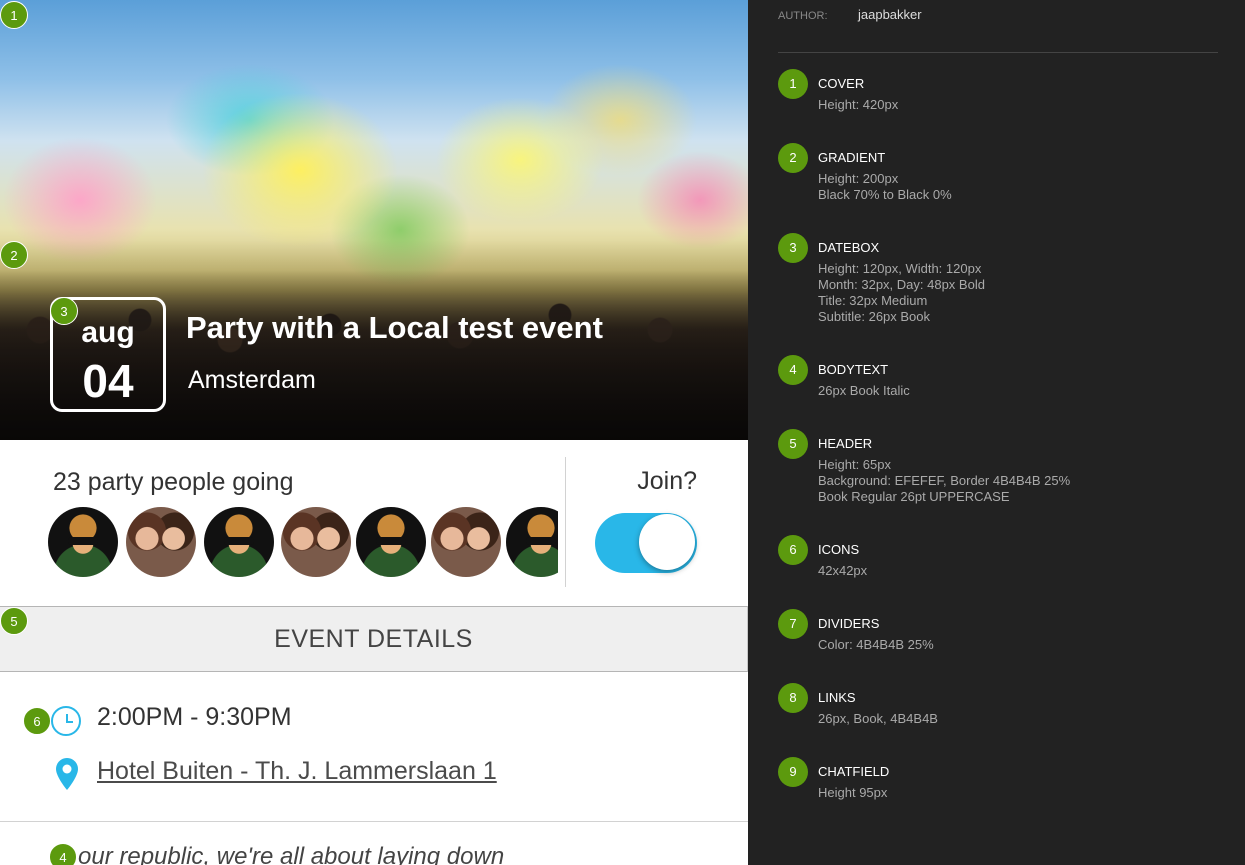 This screenshot has height=865, width=1245. What do you see at coordinates (793, 84) in the screenshot?
I see `spec-badge: 1` at bounding box center [793, 84].